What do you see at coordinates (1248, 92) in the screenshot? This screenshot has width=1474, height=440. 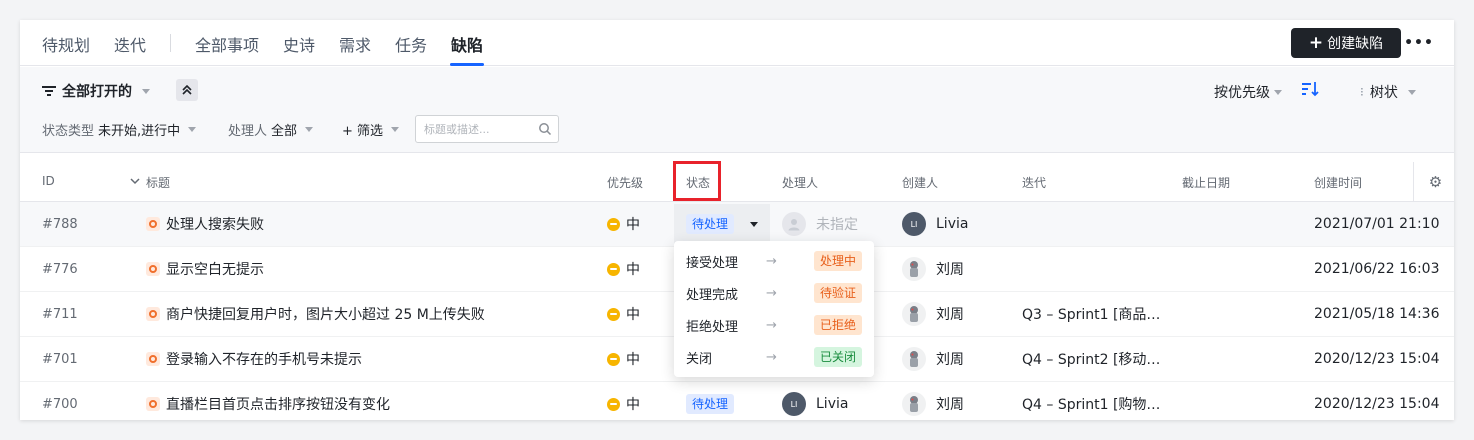 I see `sort-selector: 按优先级` at bounding box center [1248, 92].